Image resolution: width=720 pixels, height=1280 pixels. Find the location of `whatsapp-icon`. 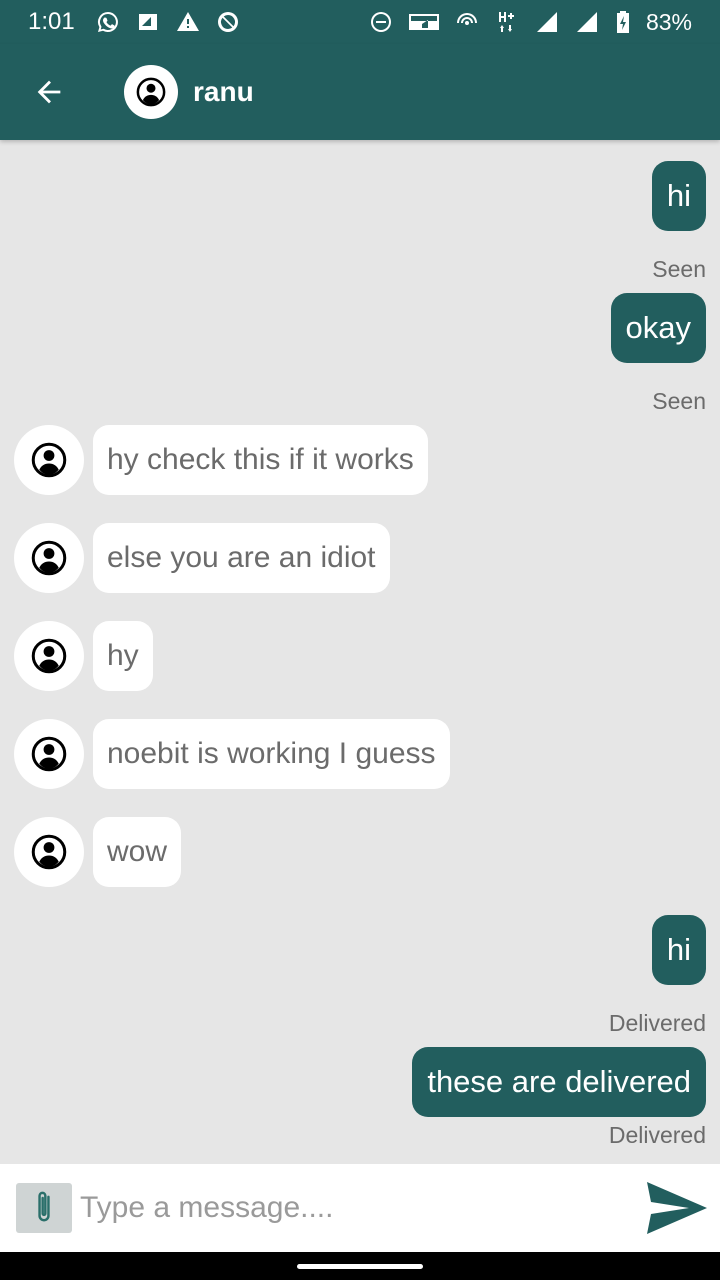

whatsapp-icon is located at coordinates (108, 22).